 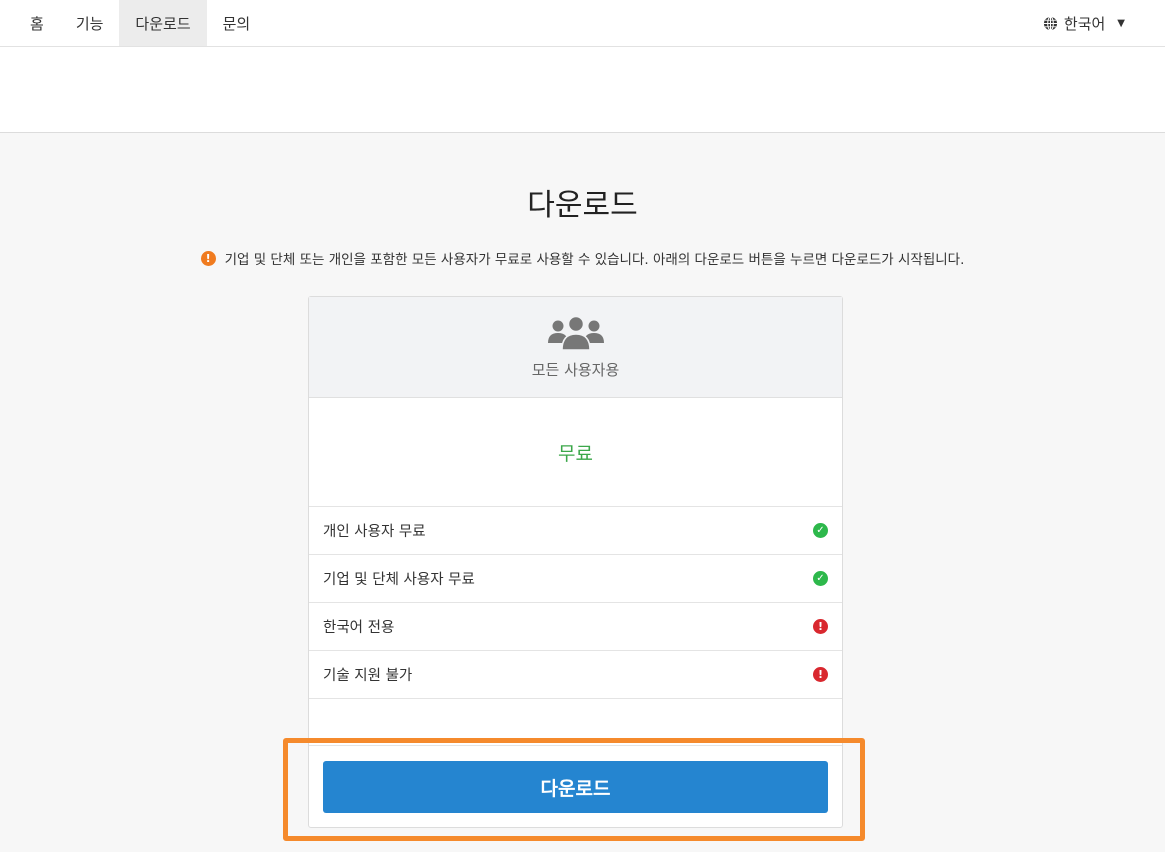 What do you see at coordinates (1121, 23) in the screenshot?
I see `caret-down-icon: ▼` at bounding box center [1121, 23].